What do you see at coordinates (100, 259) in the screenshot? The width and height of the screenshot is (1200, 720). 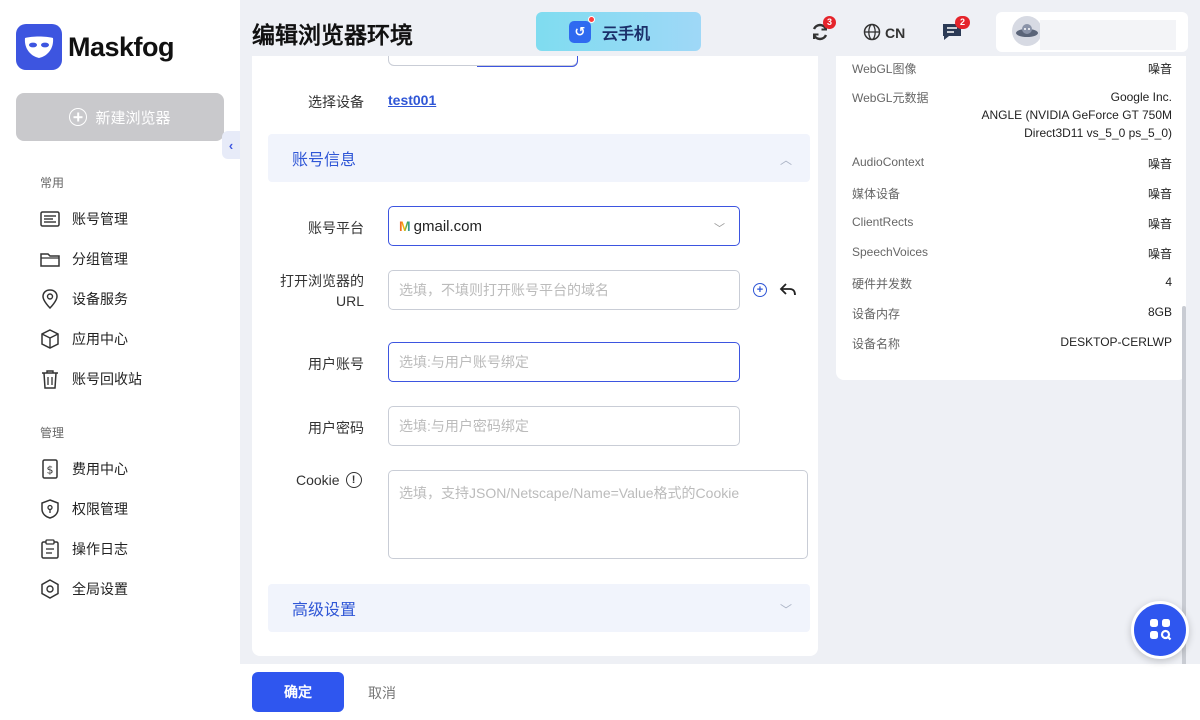 I see `sidebar-item-label: 分组管理` at bounding box center [100, 259].